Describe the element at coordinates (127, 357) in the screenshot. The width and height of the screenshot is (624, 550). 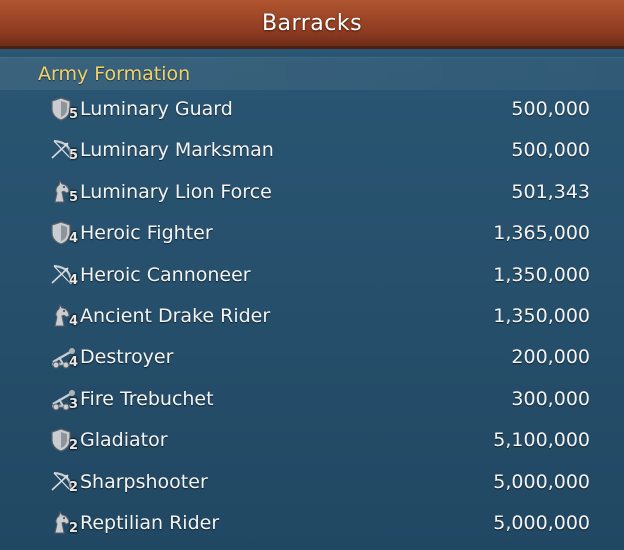
I see `unit-name: Destroyer` at that location.